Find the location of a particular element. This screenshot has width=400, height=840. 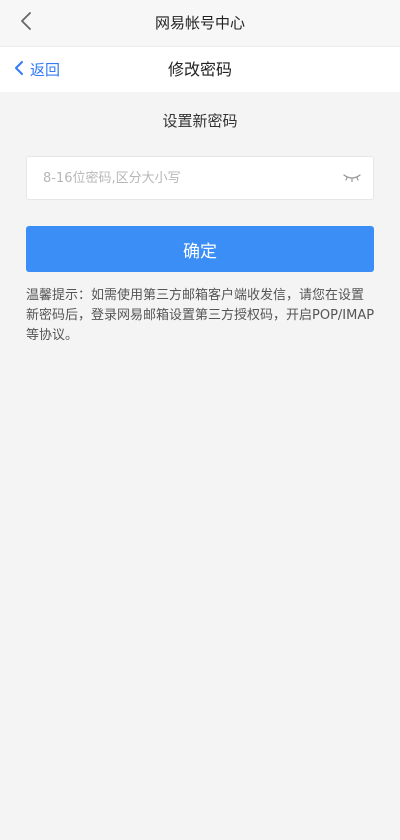

password-field-container is located at coordinates (200, 178).